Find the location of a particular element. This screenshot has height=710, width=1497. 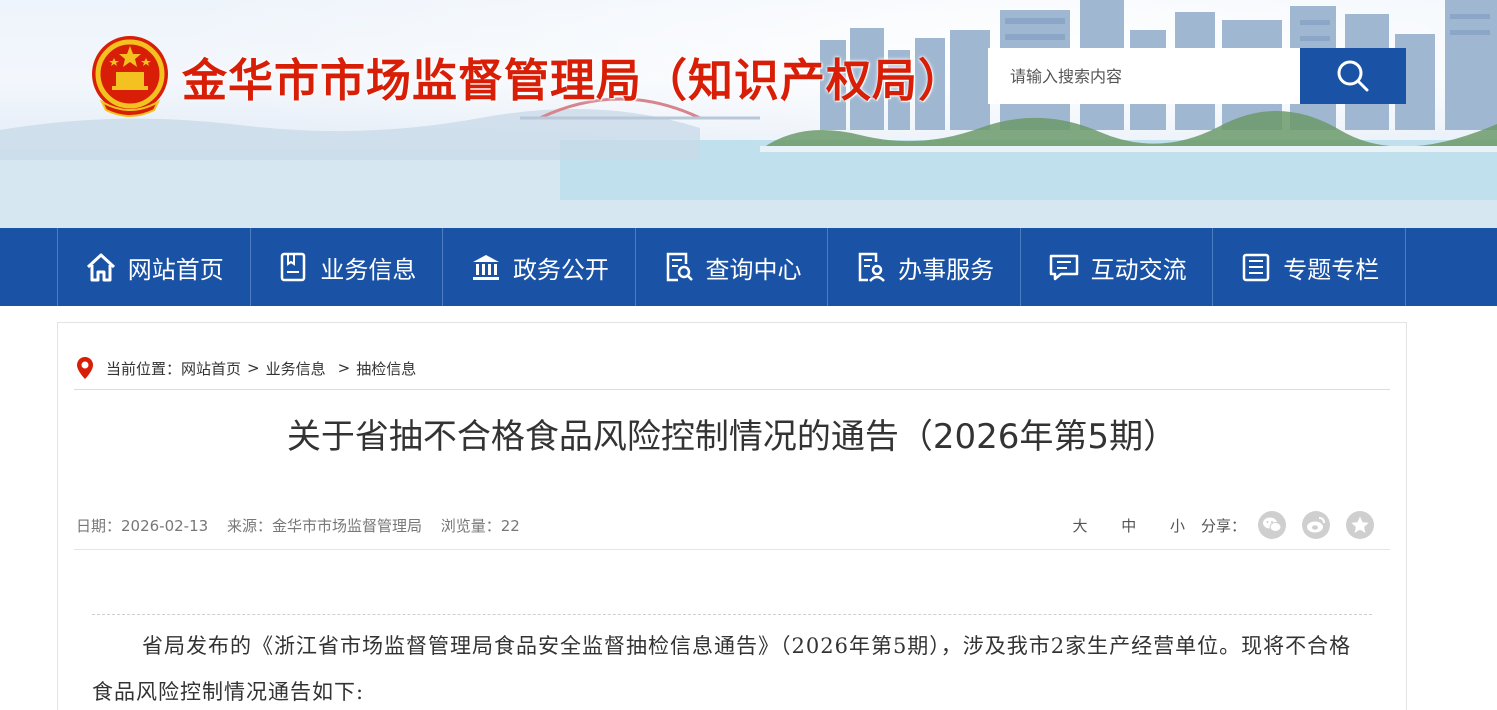

breadcrumb-link-business-info: 业务信息 is located at coordinates (296, 368).